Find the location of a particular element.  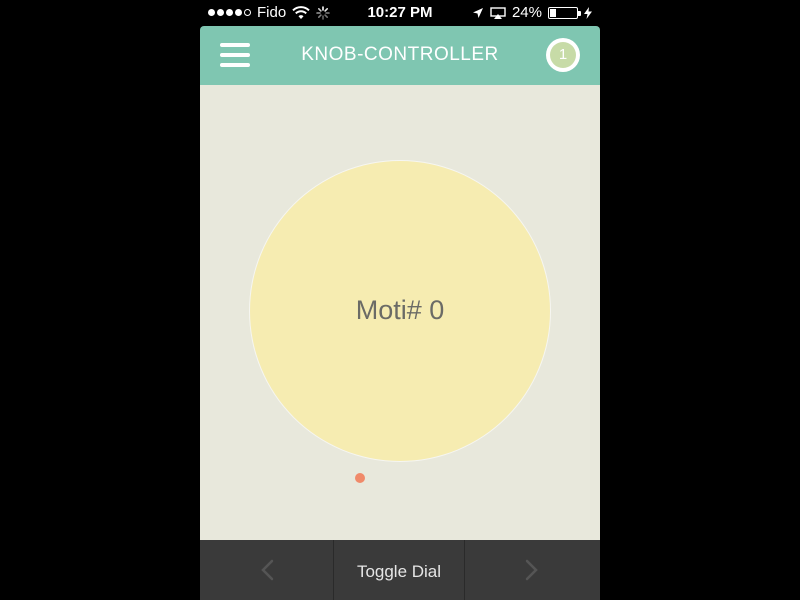

toggle-dial-label: Toggle Dial is located at coordinates (399, 571).